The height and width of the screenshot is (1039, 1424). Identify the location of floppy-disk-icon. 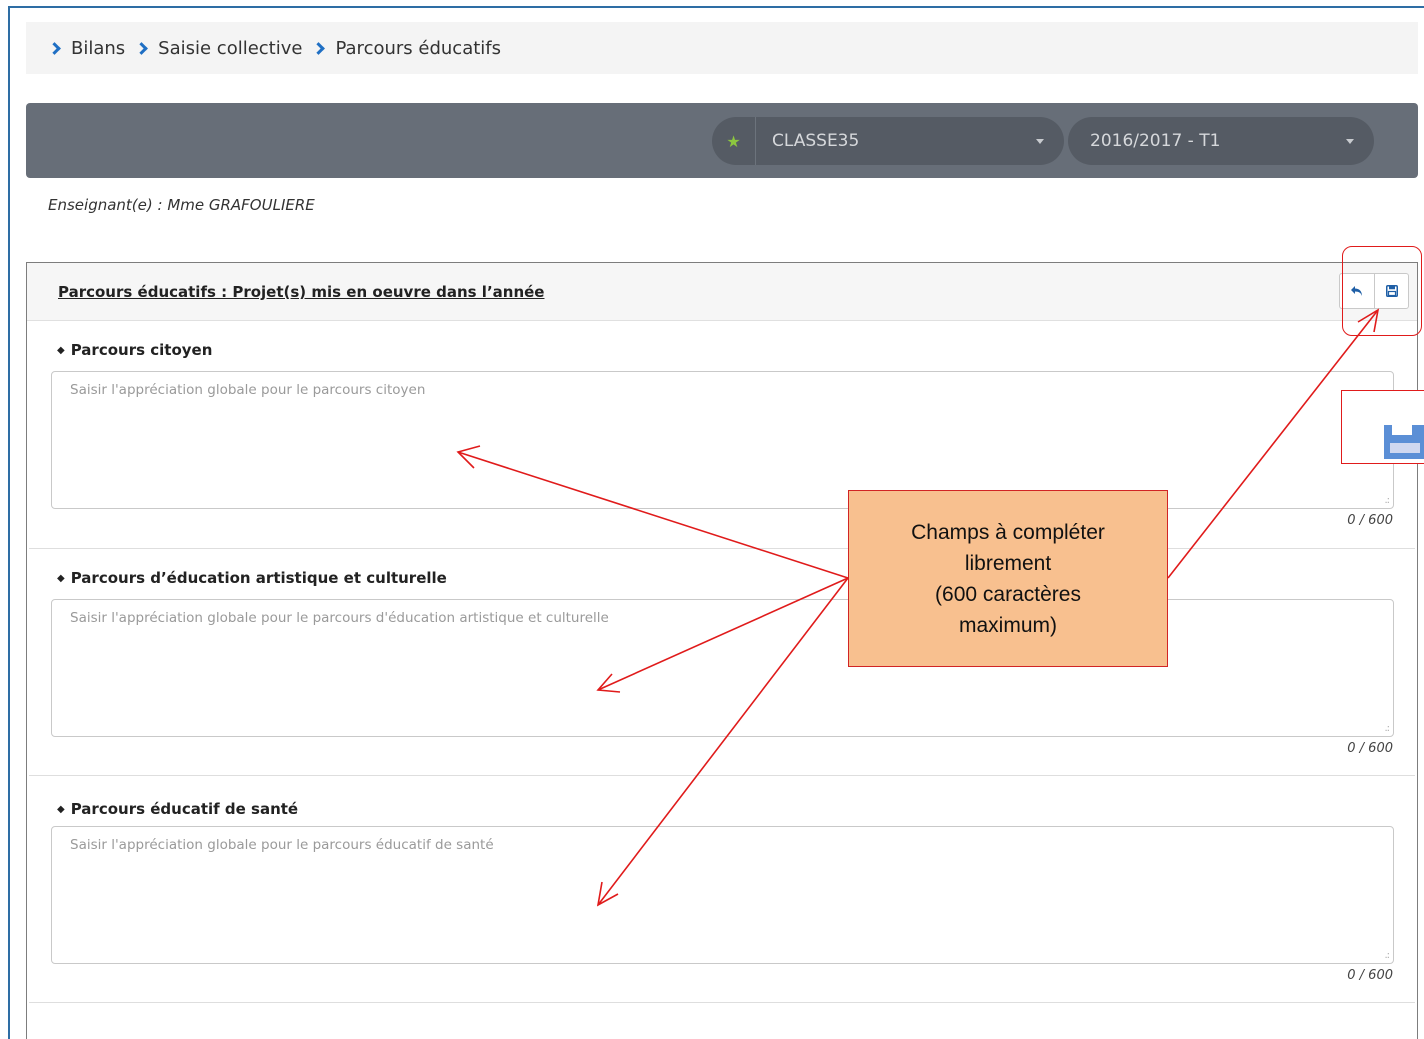
(1404, 442).